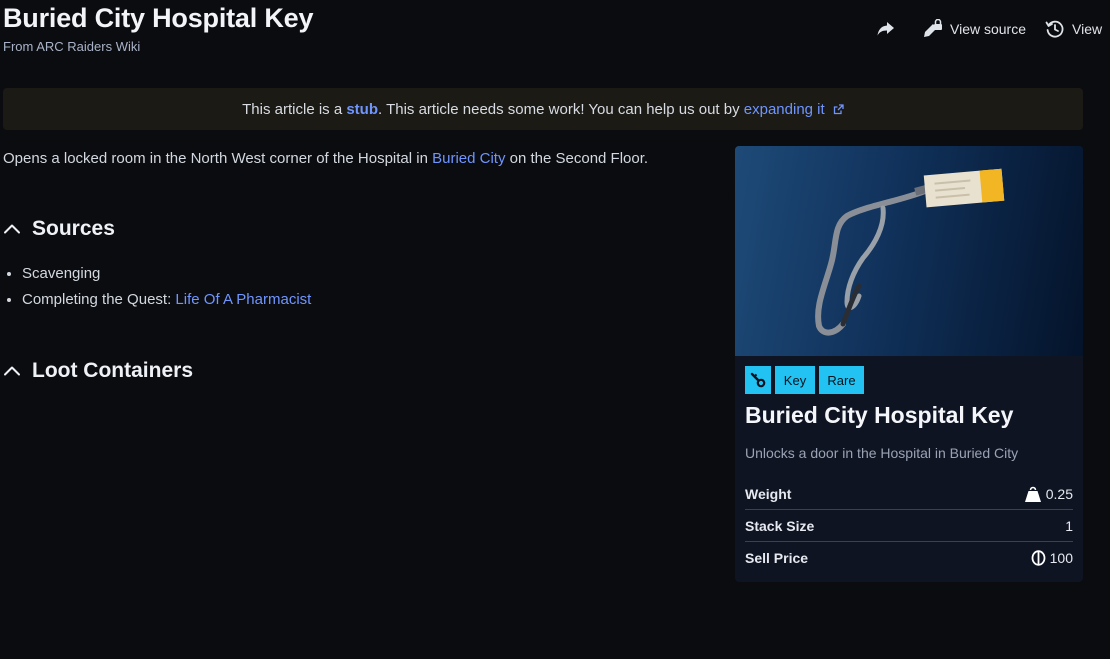 This screenshot has width=1110, height=659. I want to click on share-button, so click(886, 29).